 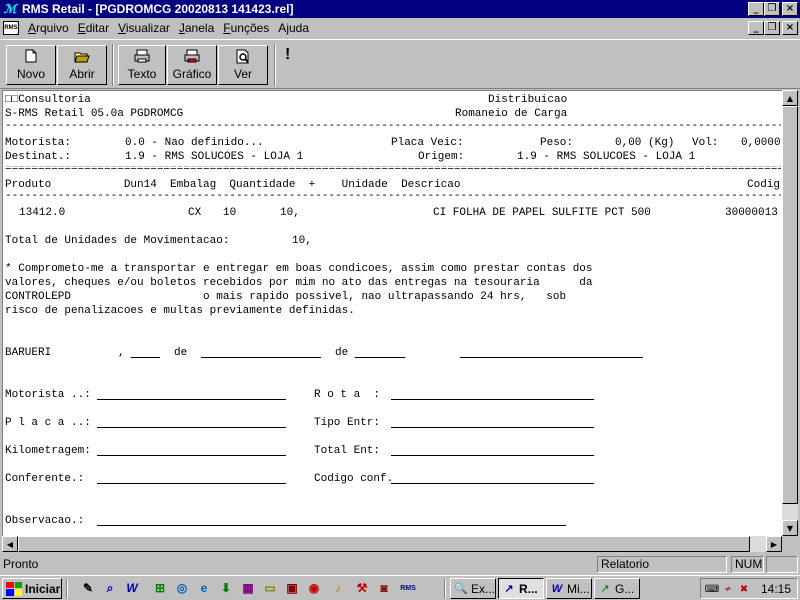 I want to click on vol-value: 0,0000, so click(x=761, y=143).